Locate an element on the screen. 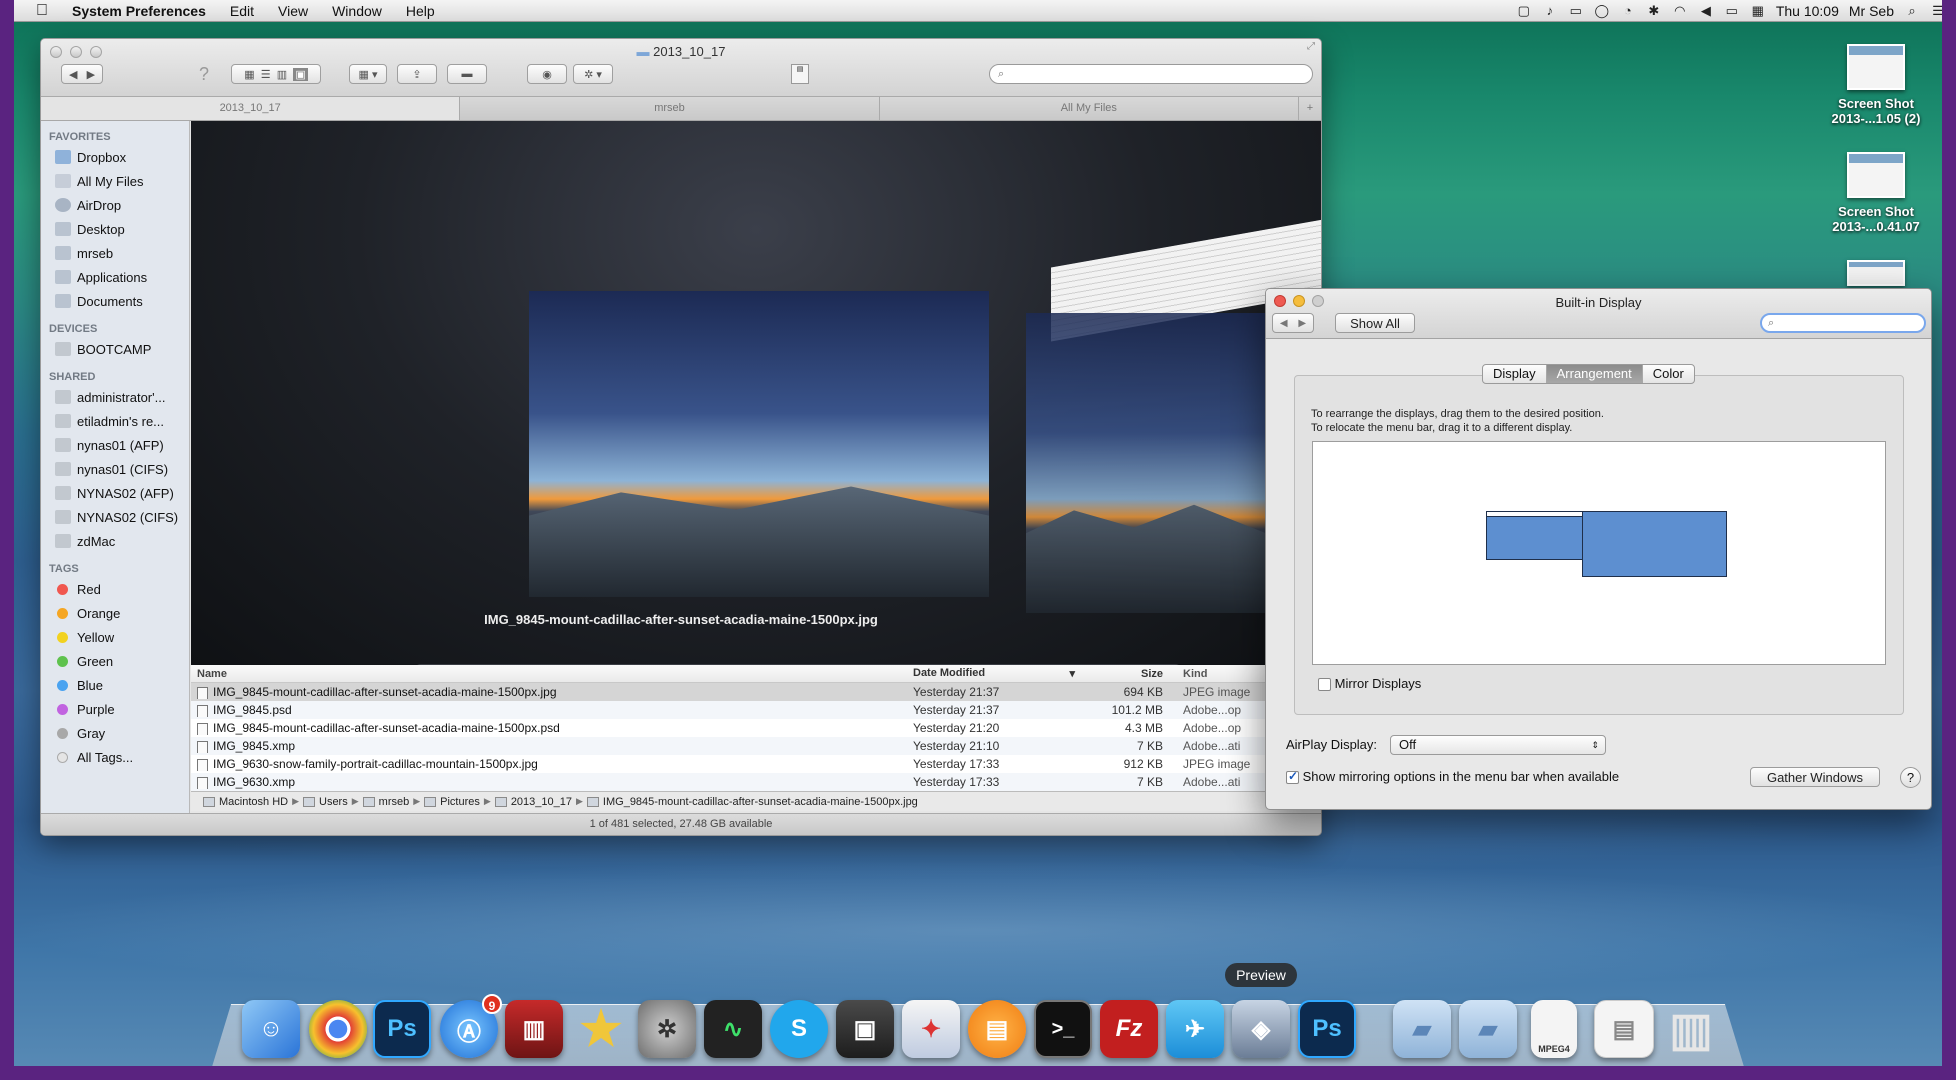  proxy-file-icon: ▤ is located at coordinates (800, 74).